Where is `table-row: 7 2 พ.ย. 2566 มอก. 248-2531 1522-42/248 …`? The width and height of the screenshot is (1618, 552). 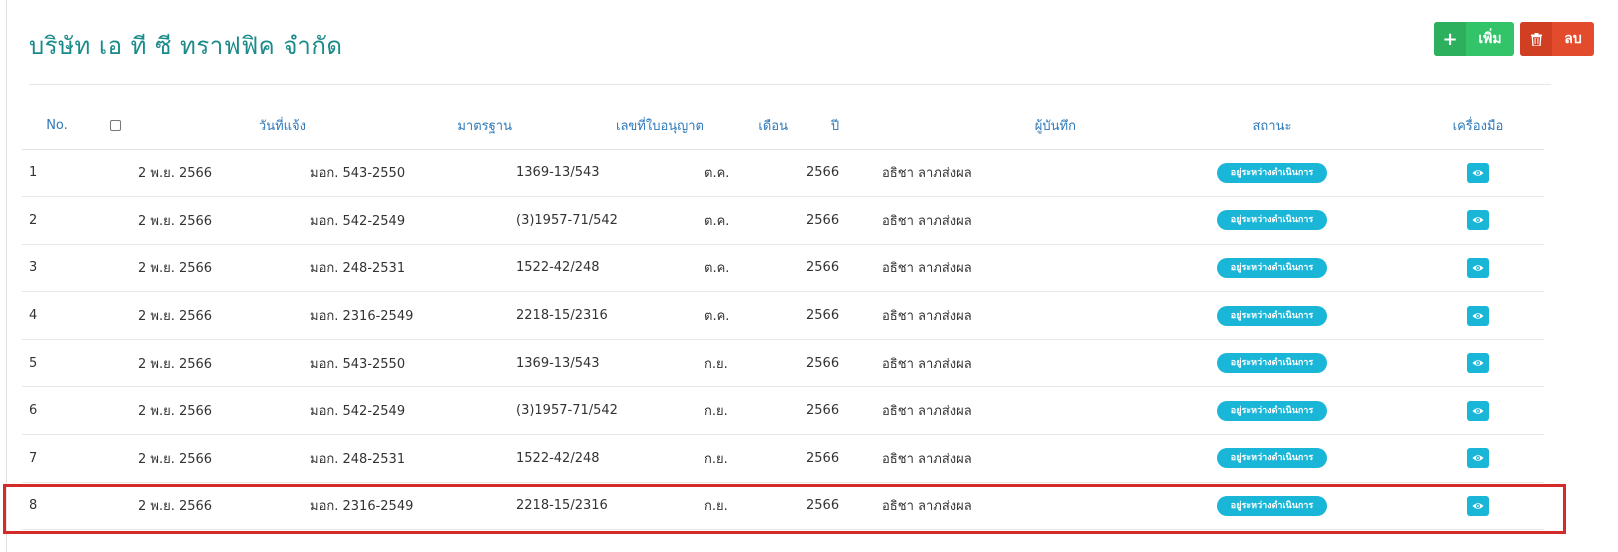 table-row: 7 2 พ.ย. 2566 มอก. 248-2531 1522-42/248 … is located at coordinates (783, 458).